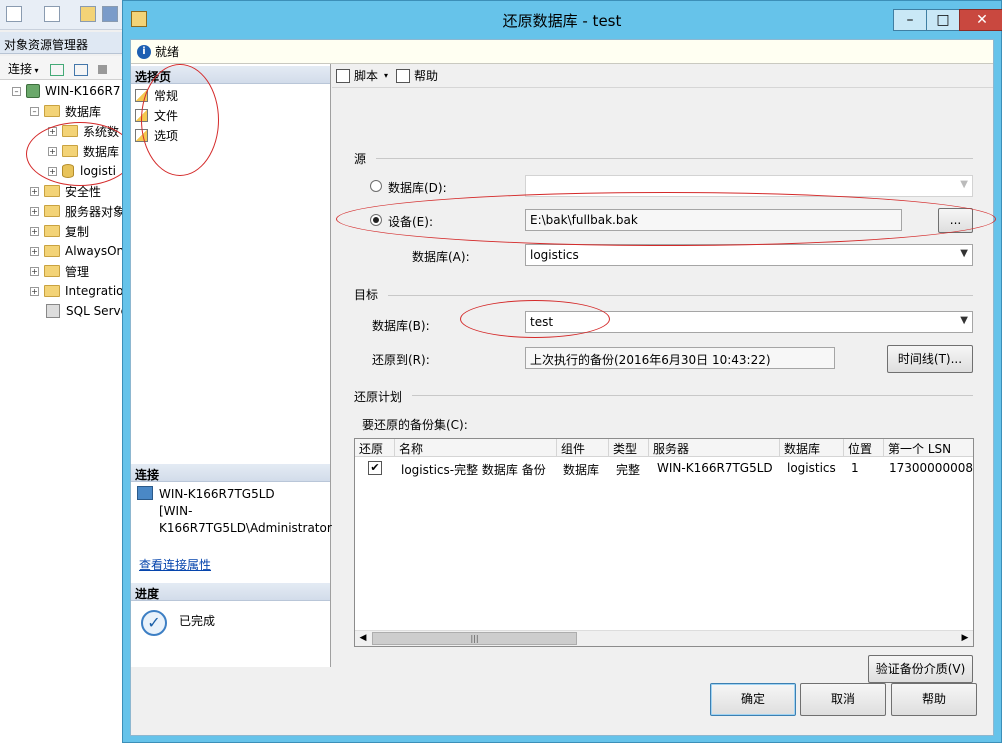 This screenshot has width=1002, height=743. I want to click on filter-icon, so click(57, 69).